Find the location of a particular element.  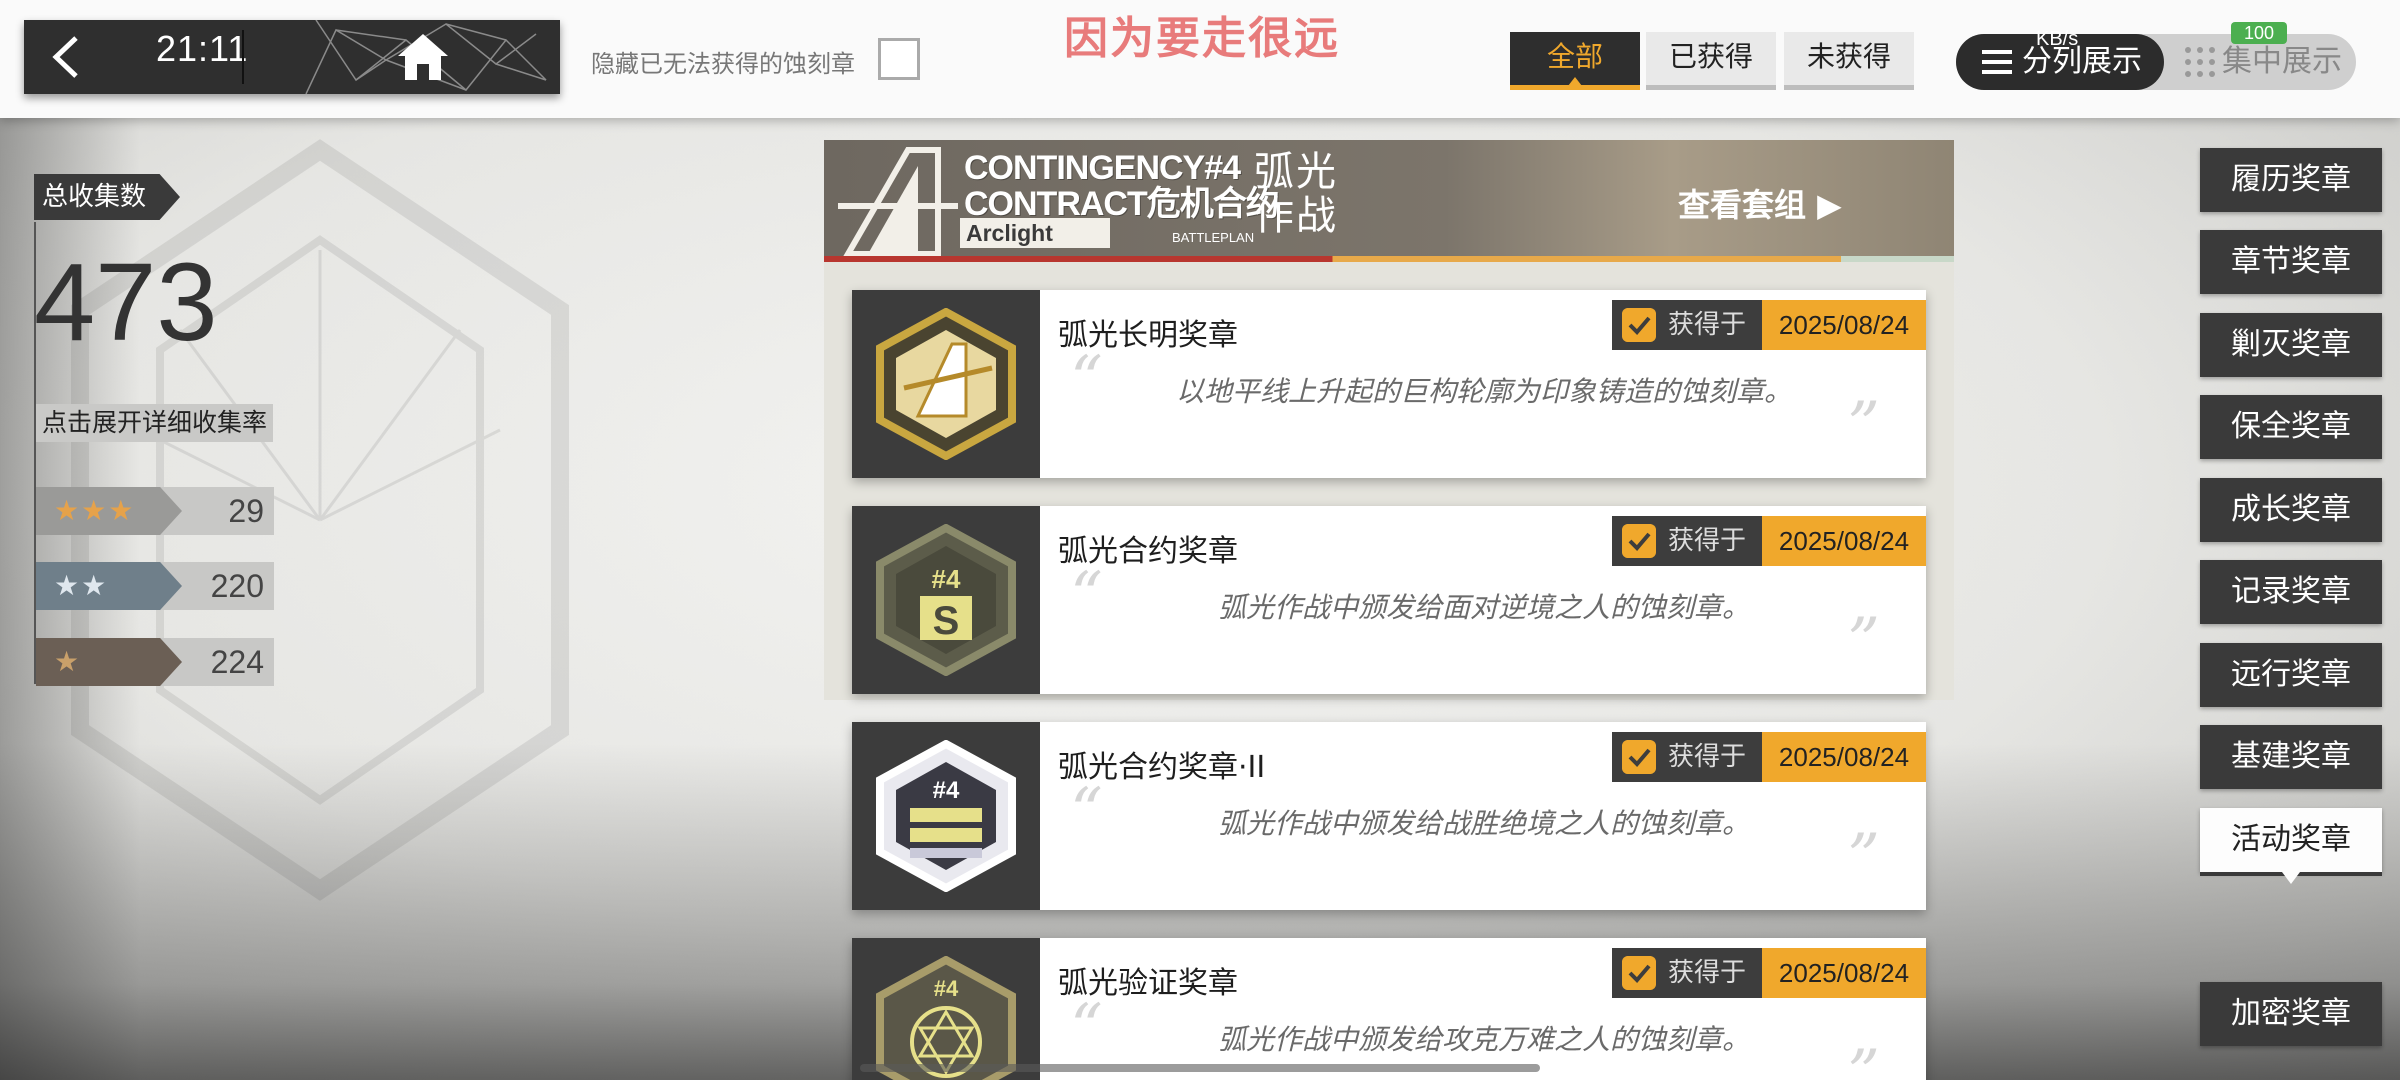

medal-icon-frame is located at coordinates (946, 384).